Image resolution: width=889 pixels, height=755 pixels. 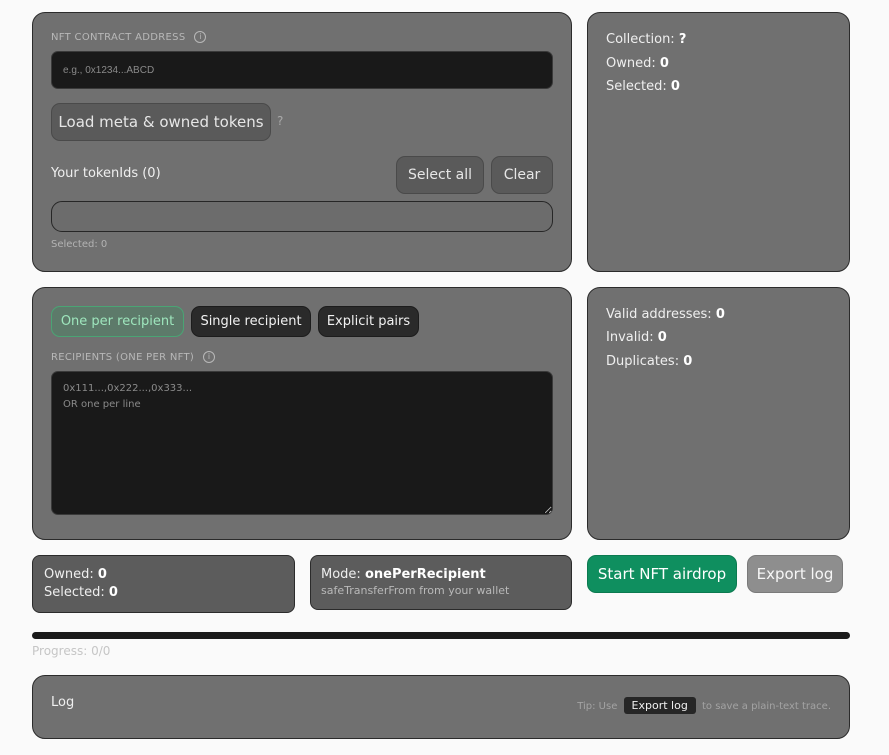 What do you see at coordinates (302, 216) in the screenshot?
I see `token-list` at bounding box center [302, 216].